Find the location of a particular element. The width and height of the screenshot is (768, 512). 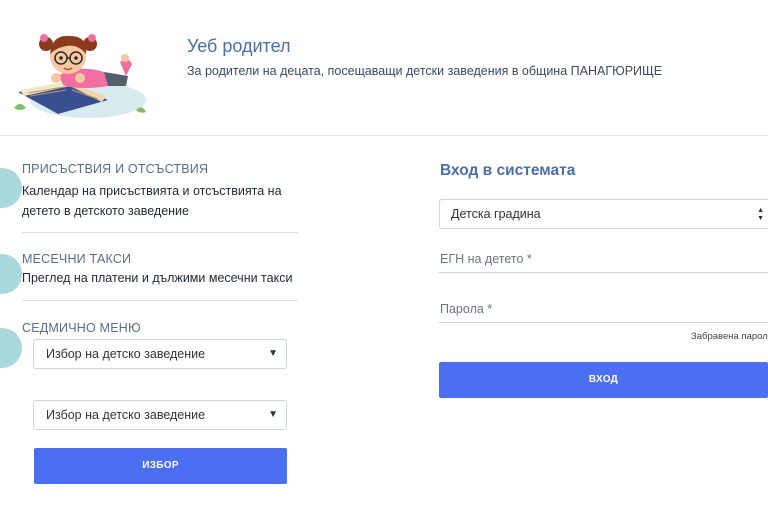

login-title: Вход в системата is located at coordinates (508, 170).